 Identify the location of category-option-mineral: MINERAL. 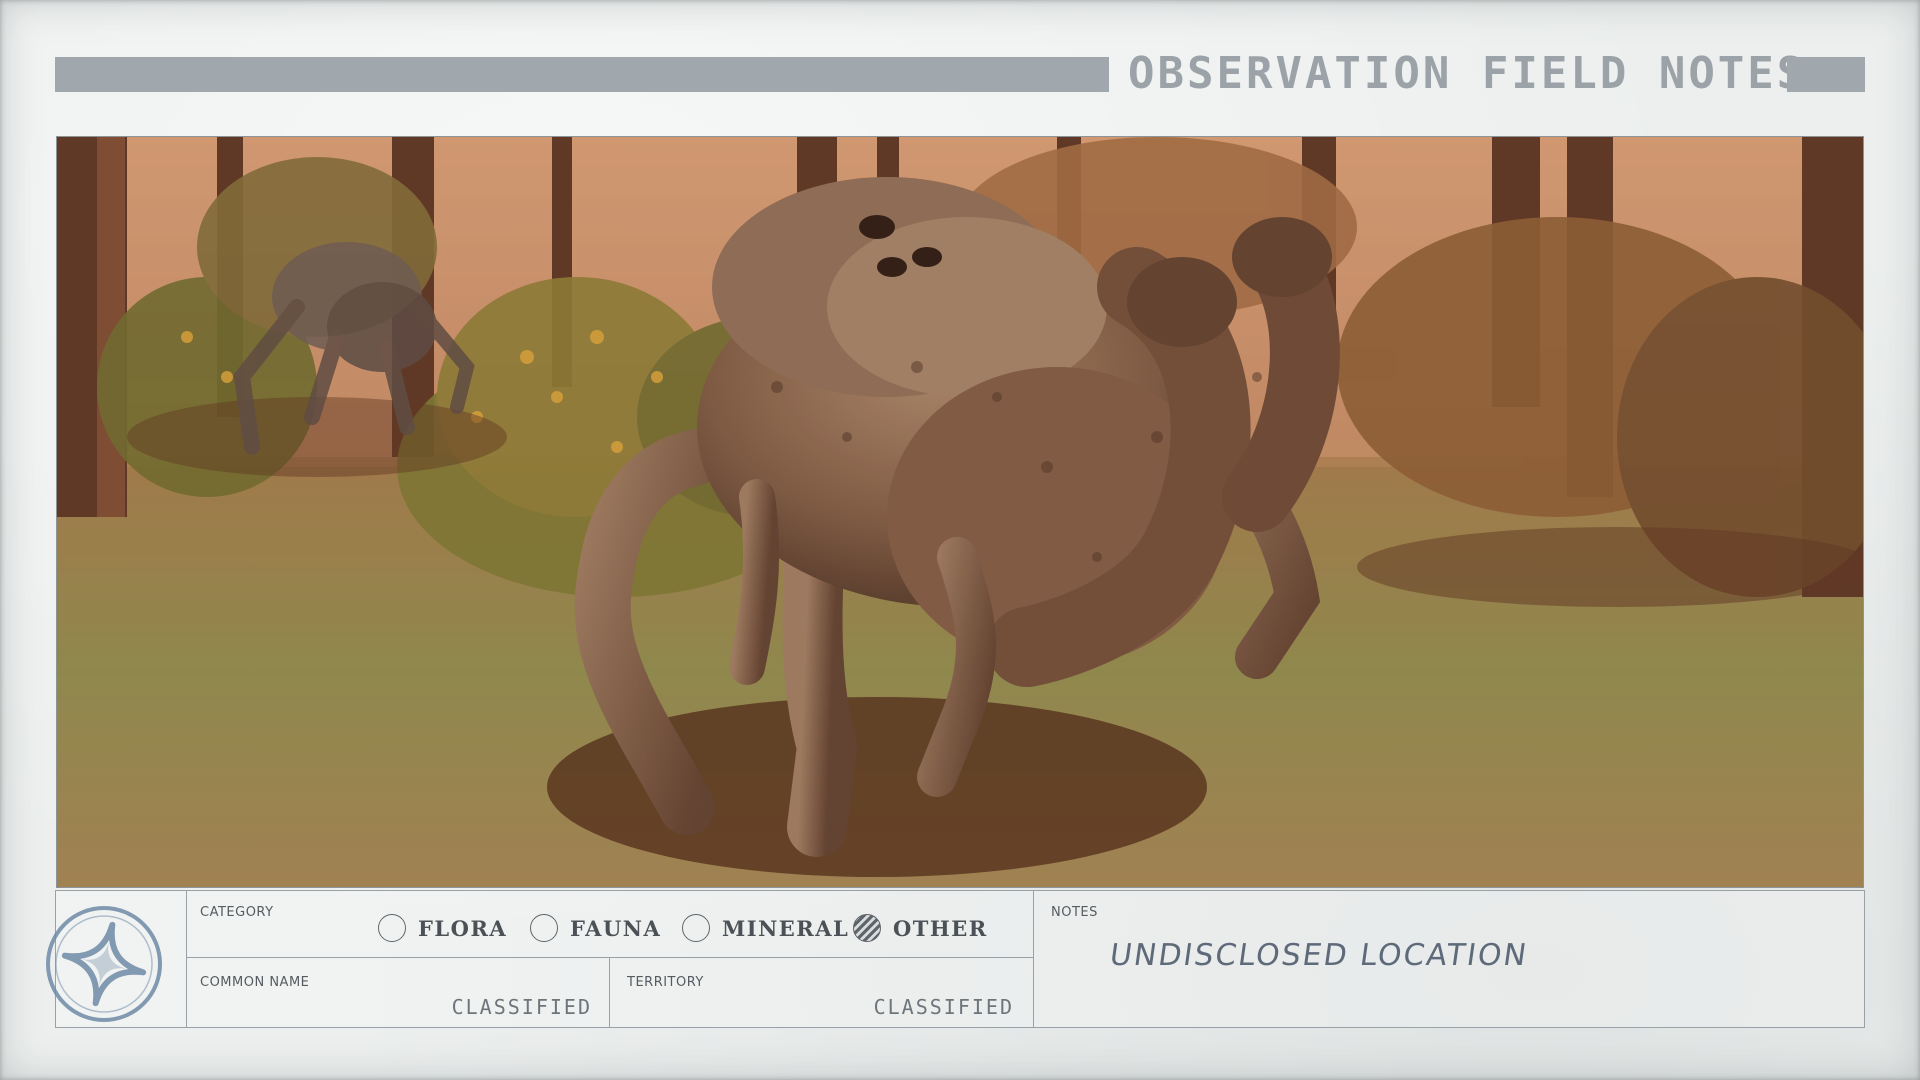
(765, 928).